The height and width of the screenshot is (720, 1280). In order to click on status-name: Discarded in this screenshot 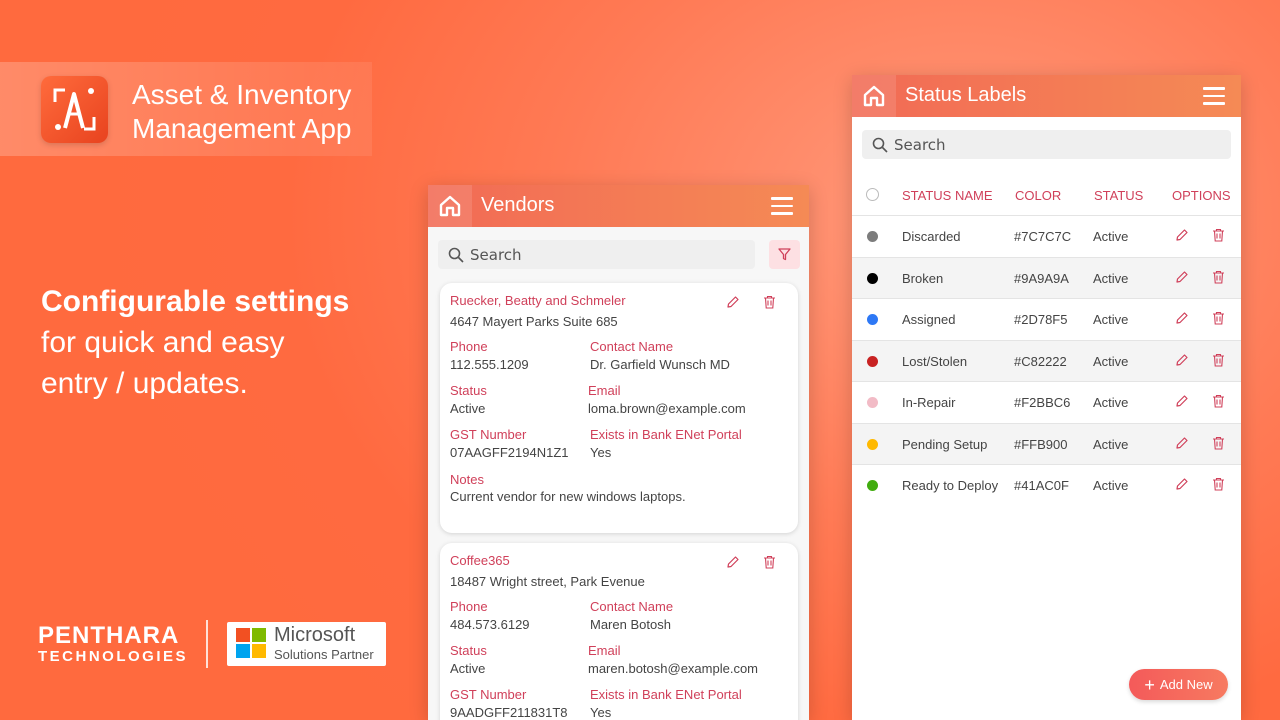, I will do `click(931, 236)`.